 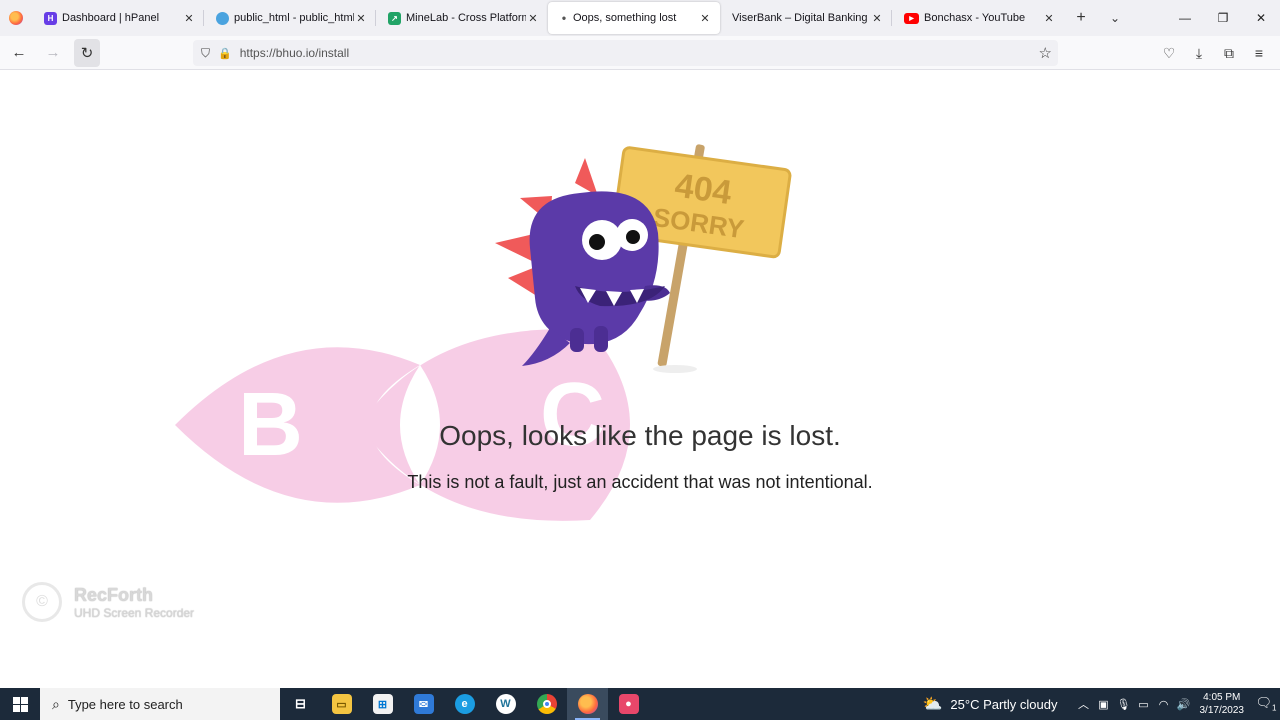 What do you see at coordinates (594, 268) in the screenshot?
I see `dino-body` at bounding box center [594, 268].